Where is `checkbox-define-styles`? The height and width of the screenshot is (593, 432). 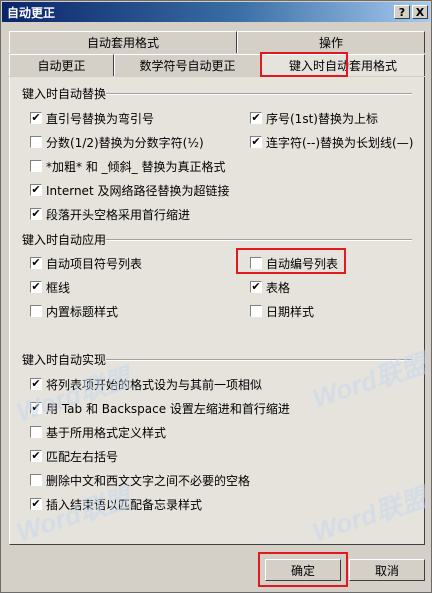
checkbox-define-styles is located at coordinates (36, 432).